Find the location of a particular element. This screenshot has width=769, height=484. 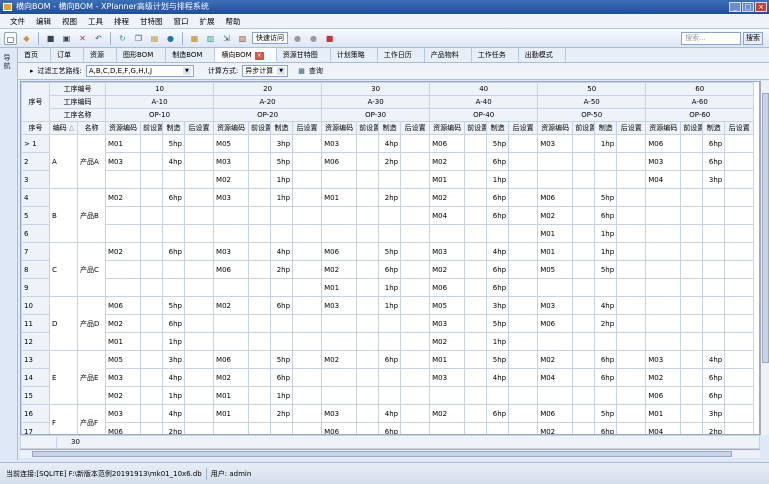

window-icon: ❐ is located at coordinates (138, 38).